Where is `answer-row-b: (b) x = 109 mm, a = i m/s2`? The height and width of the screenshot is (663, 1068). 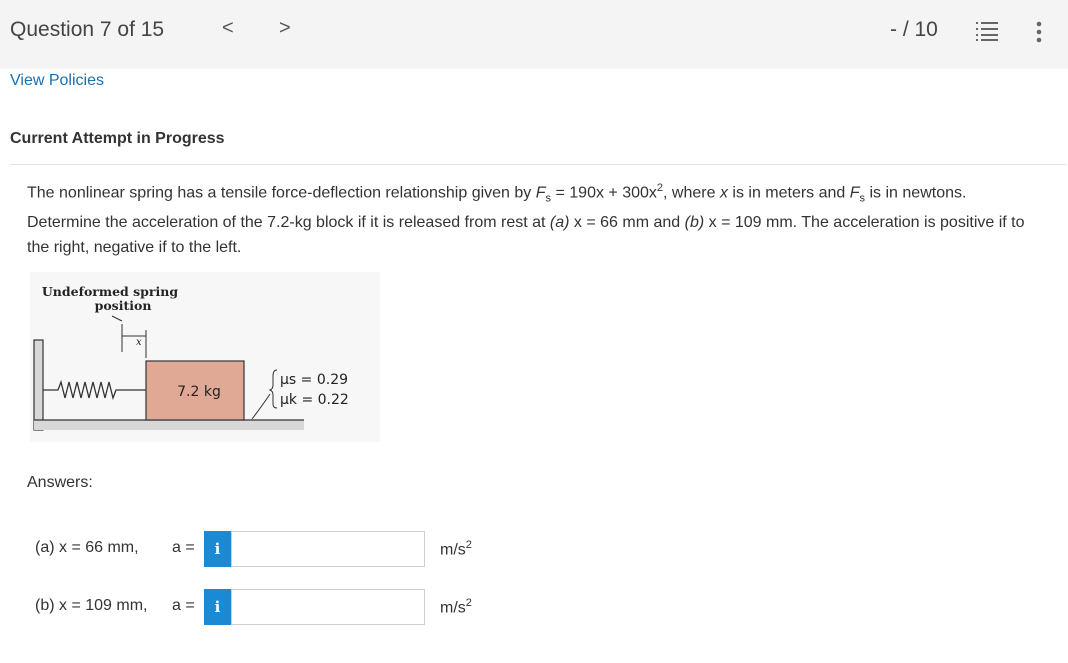 answer-row-b: (b) x = 109 mm, a = i m/s2 is located at coordinates (315, 607).